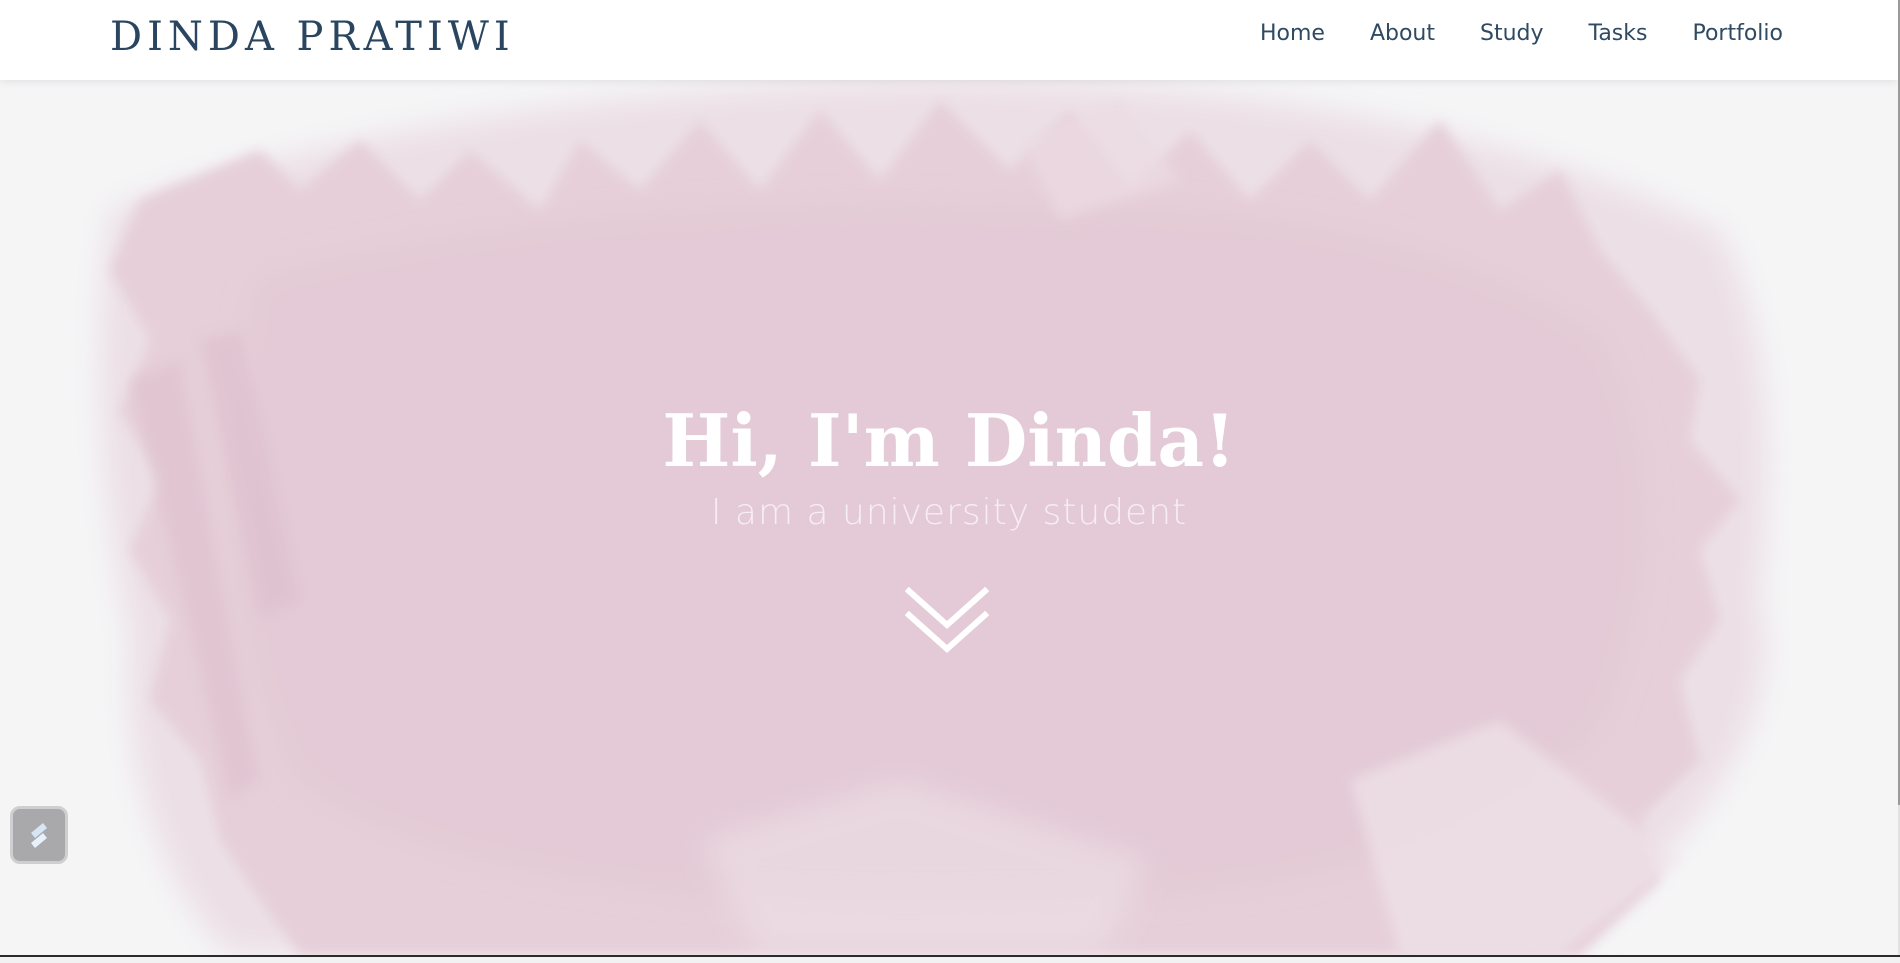 This screenshot has height=963, width=1900. I want to click on stripe-logo-icon, so click(39, 835).